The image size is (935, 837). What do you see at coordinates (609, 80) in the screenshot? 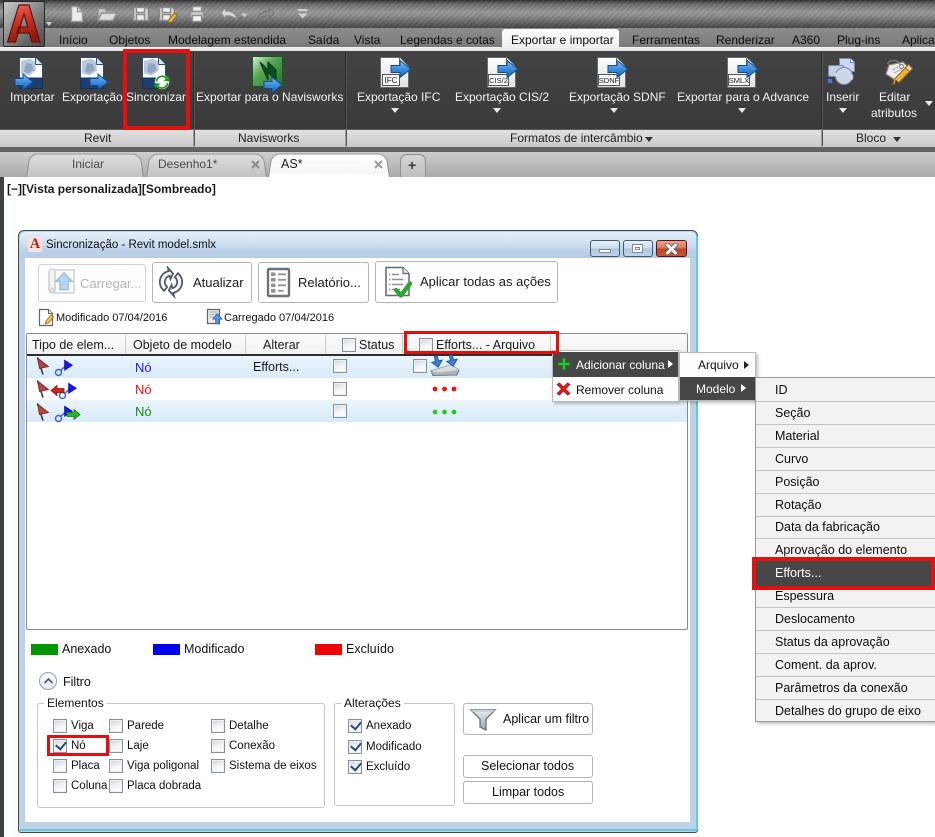
I see `svg-text: SDNF` at bounding box center [609, 80].